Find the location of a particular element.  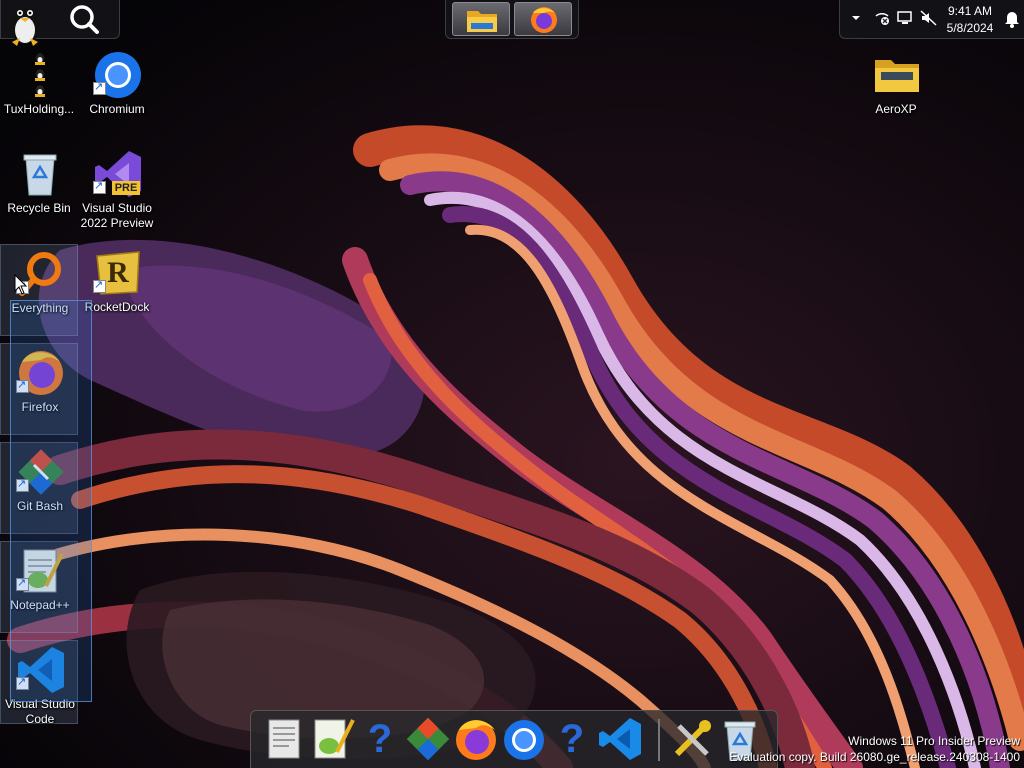

dock-separator is located at coordinates (659, 740).